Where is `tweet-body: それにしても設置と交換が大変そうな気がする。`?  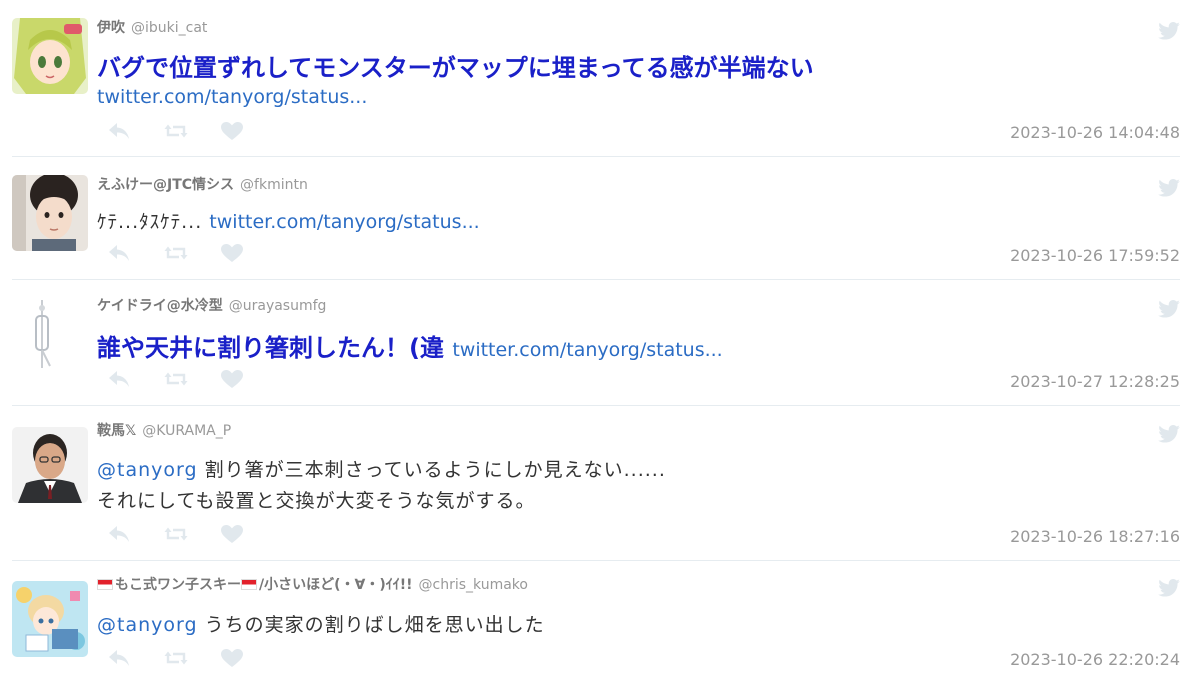 tweet-body: それにしても設置と交換が大変そうな気がする。 is located at coordinates (316, 501).